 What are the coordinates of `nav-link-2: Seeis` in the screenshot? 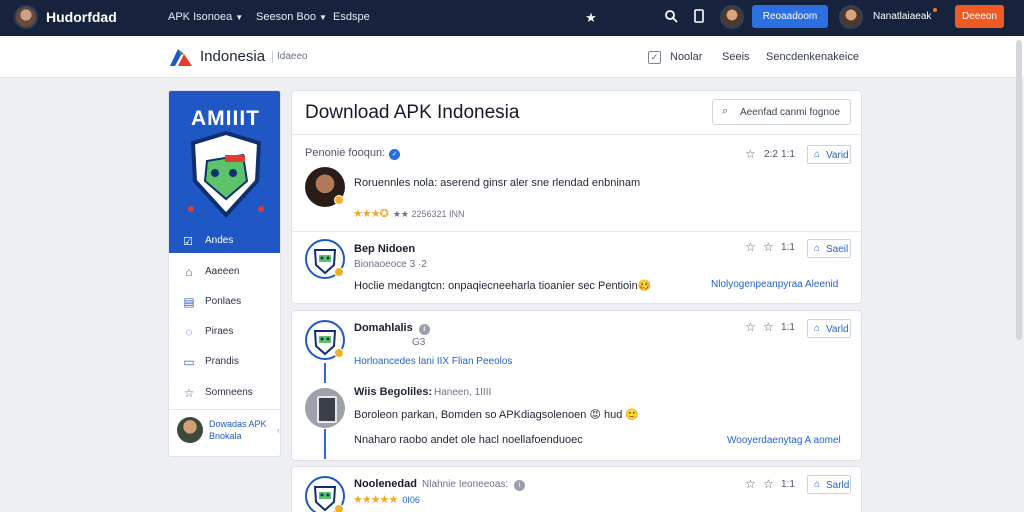 It's located at (736, 57).